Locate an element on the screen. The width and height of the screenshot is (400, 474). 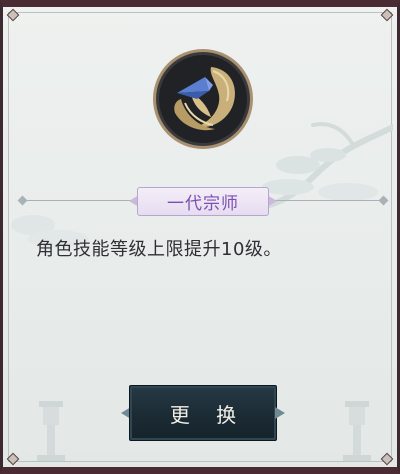
skill-title: 一代宗师 is located at coordinates (203, 201).